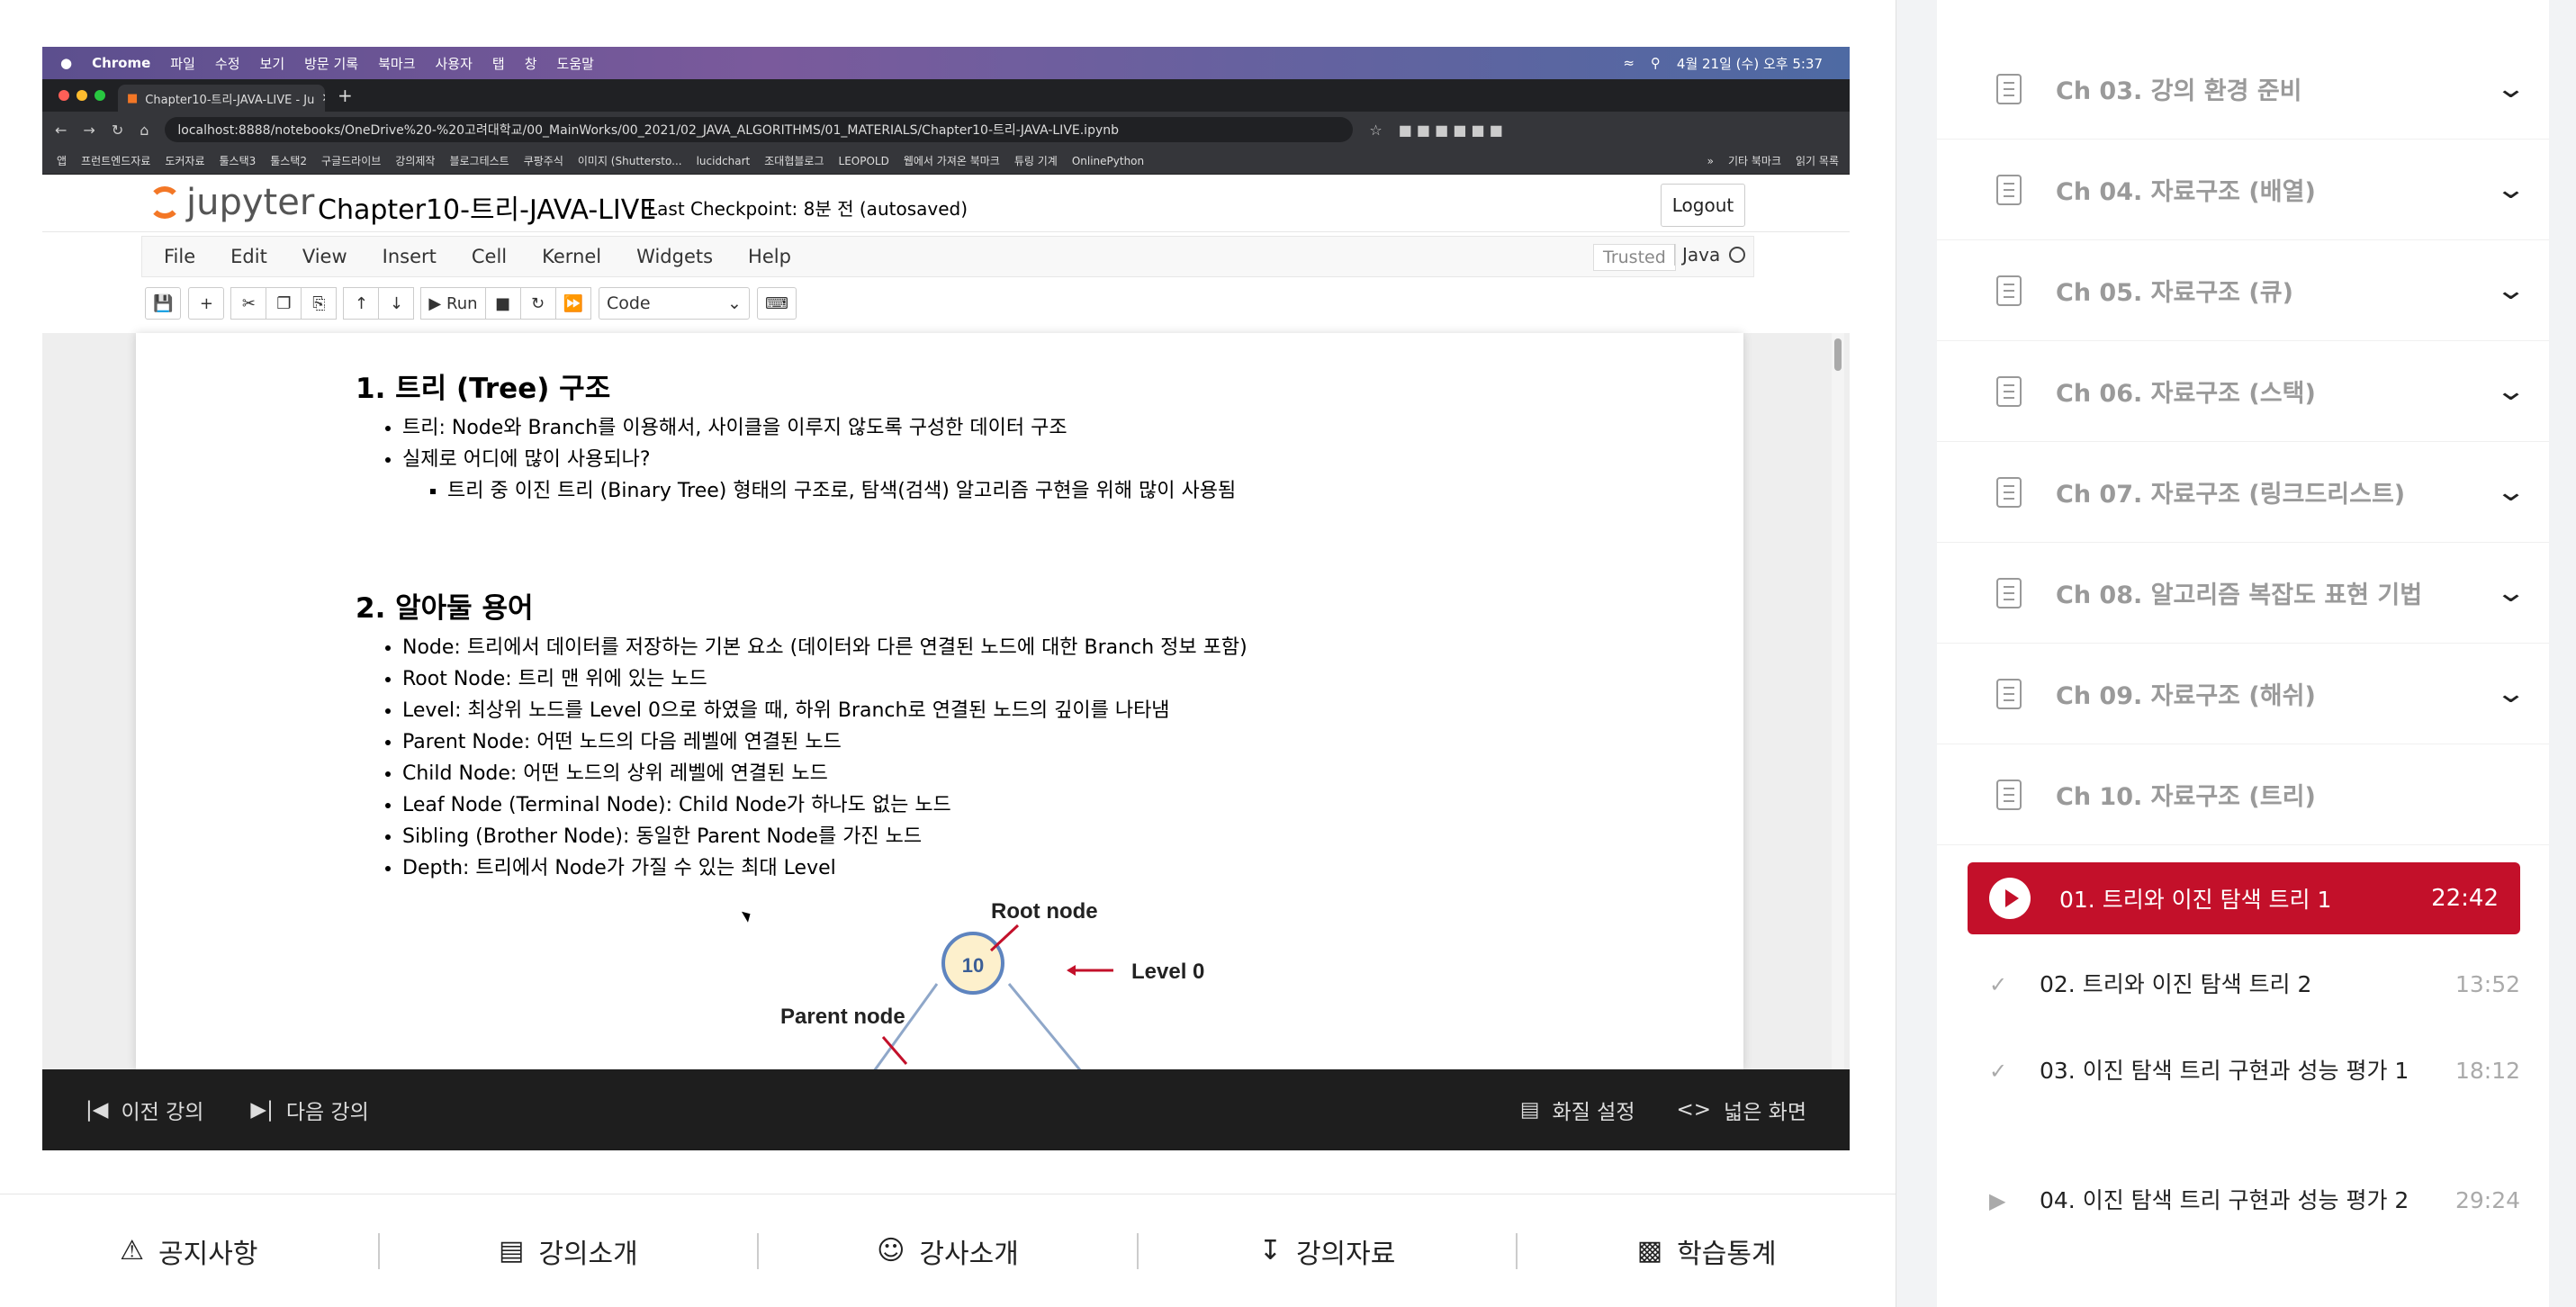  Describe the element at coordinates (1707, 1251) in the screenshot. I see `tab-statistics: ▩ 학습통계` at that location.